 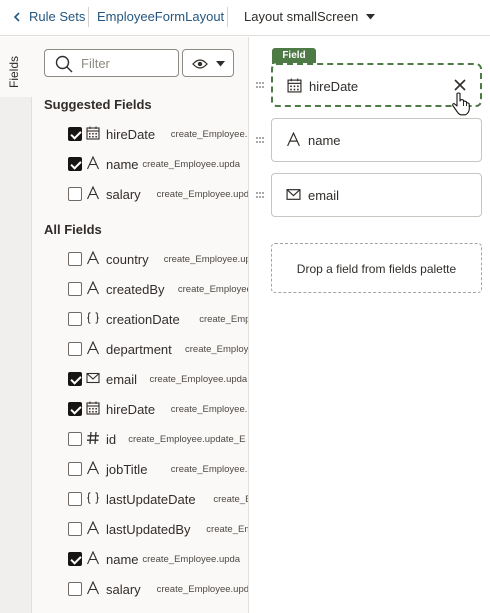 I want to click on field-row-id: id create_Employee.update_E, so click(x=158, y=439).